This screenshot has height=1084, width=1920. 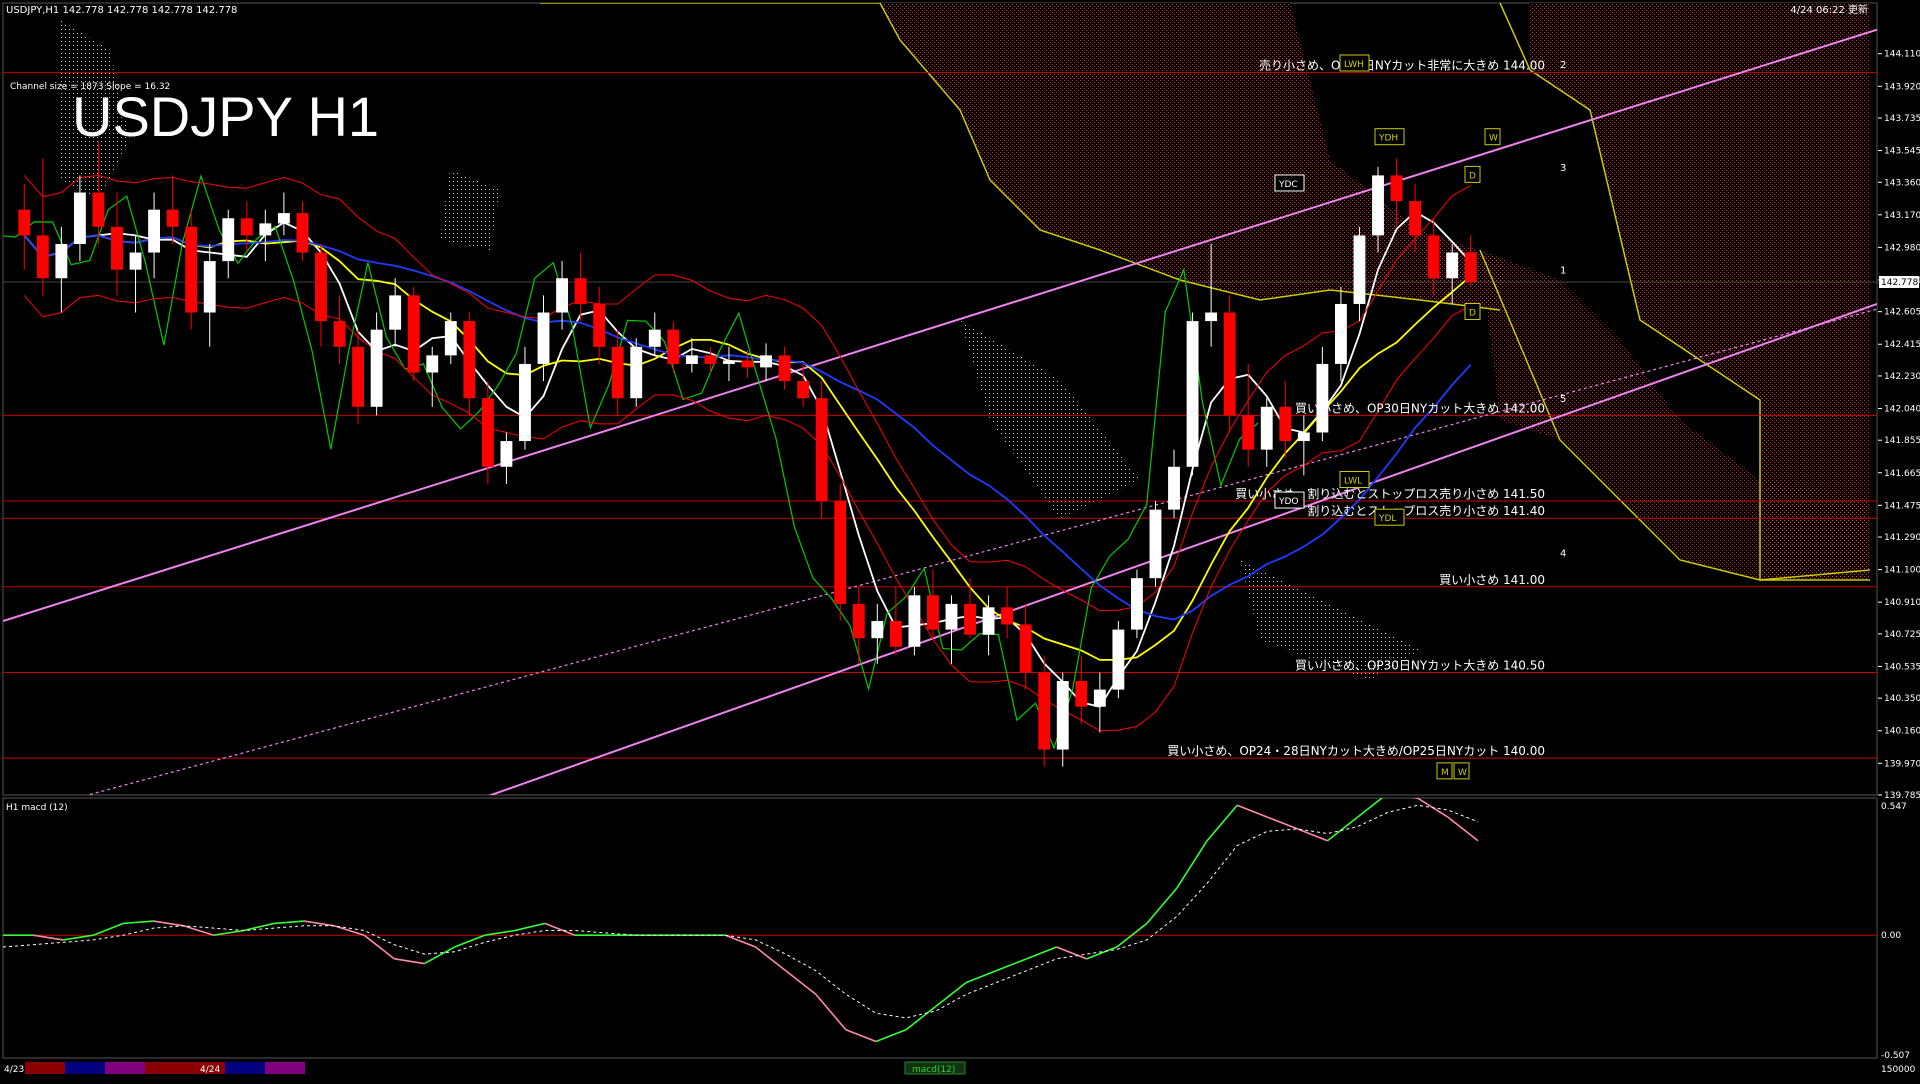 I want to click on projection-label: 4, so click(x=1563, y=553).